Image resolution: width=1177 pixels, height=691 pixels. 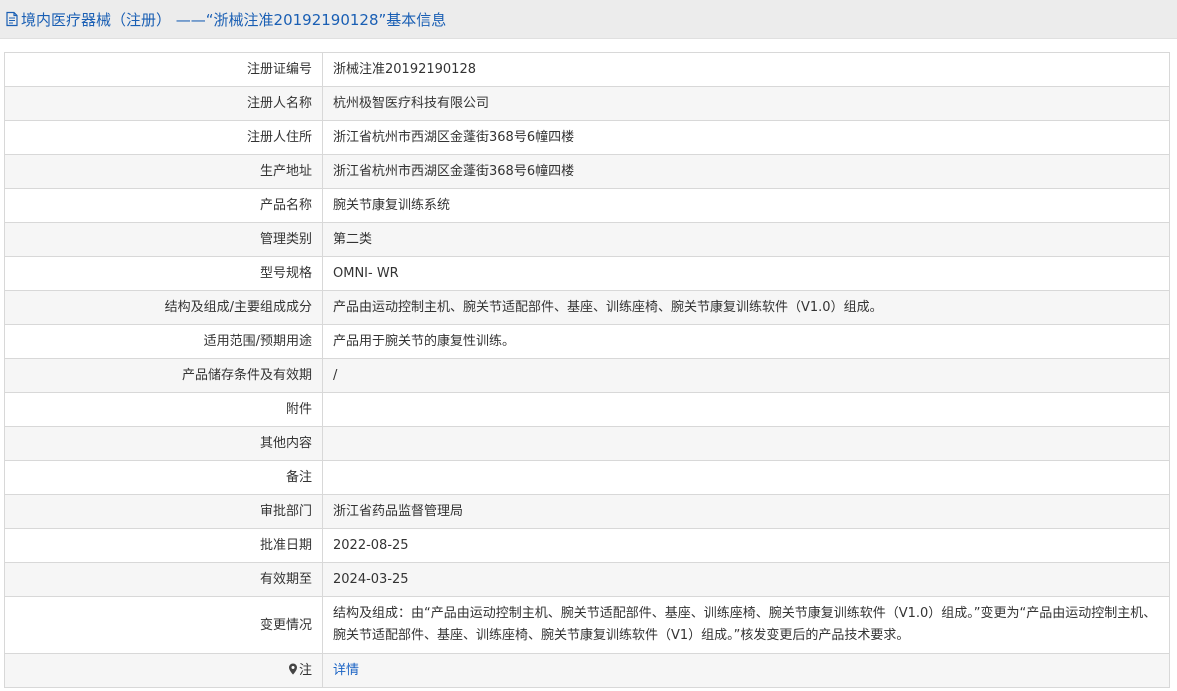 I want to click on row-label: 注册人住所, so click(x=163, y=137).